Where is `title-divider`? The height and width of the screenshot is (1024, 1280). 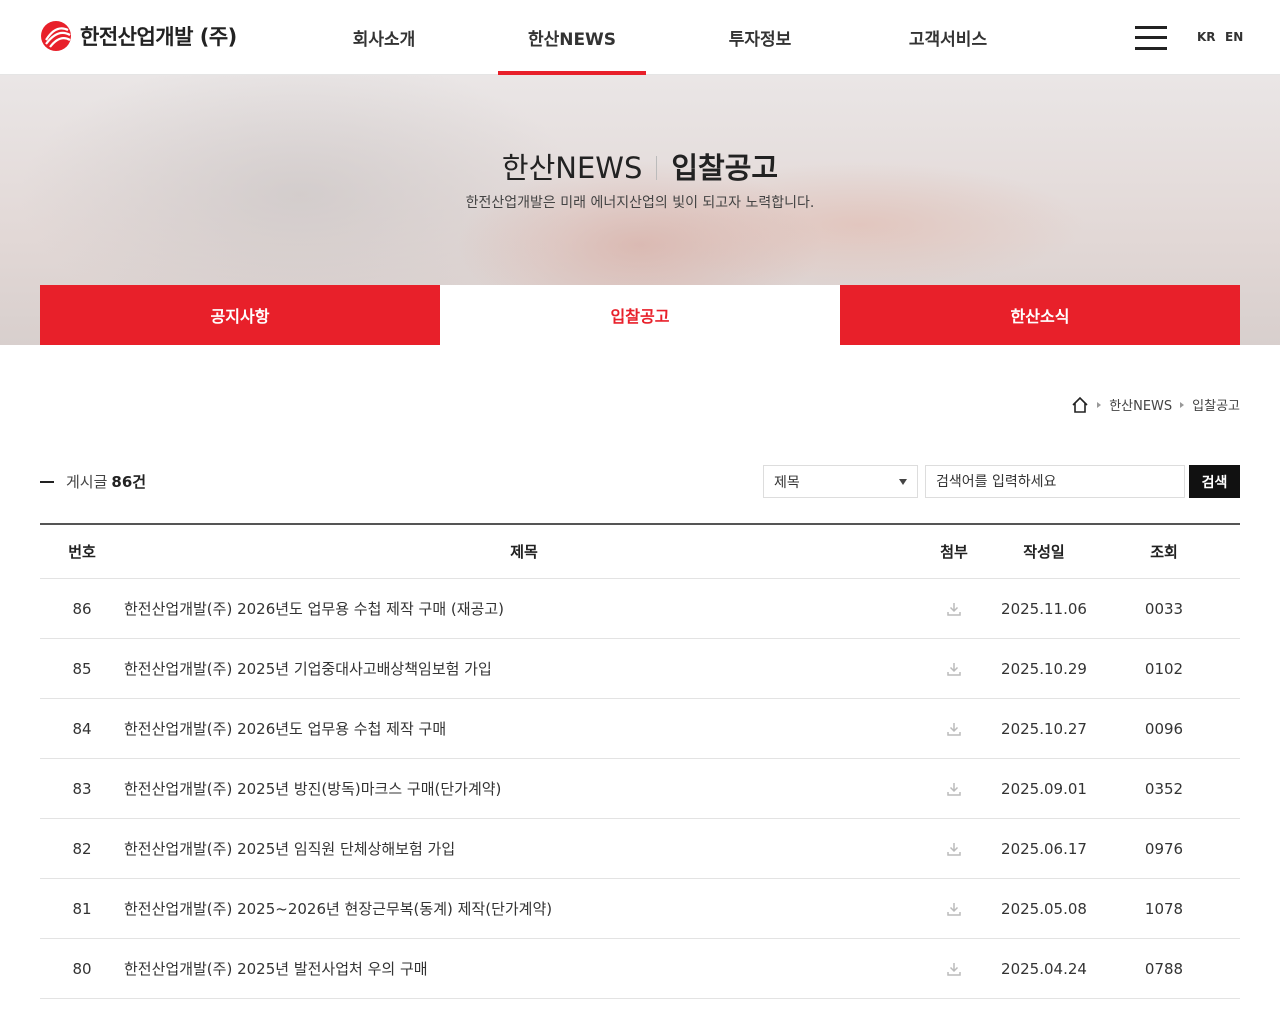
title-divider is located at coordinates (657, 168).